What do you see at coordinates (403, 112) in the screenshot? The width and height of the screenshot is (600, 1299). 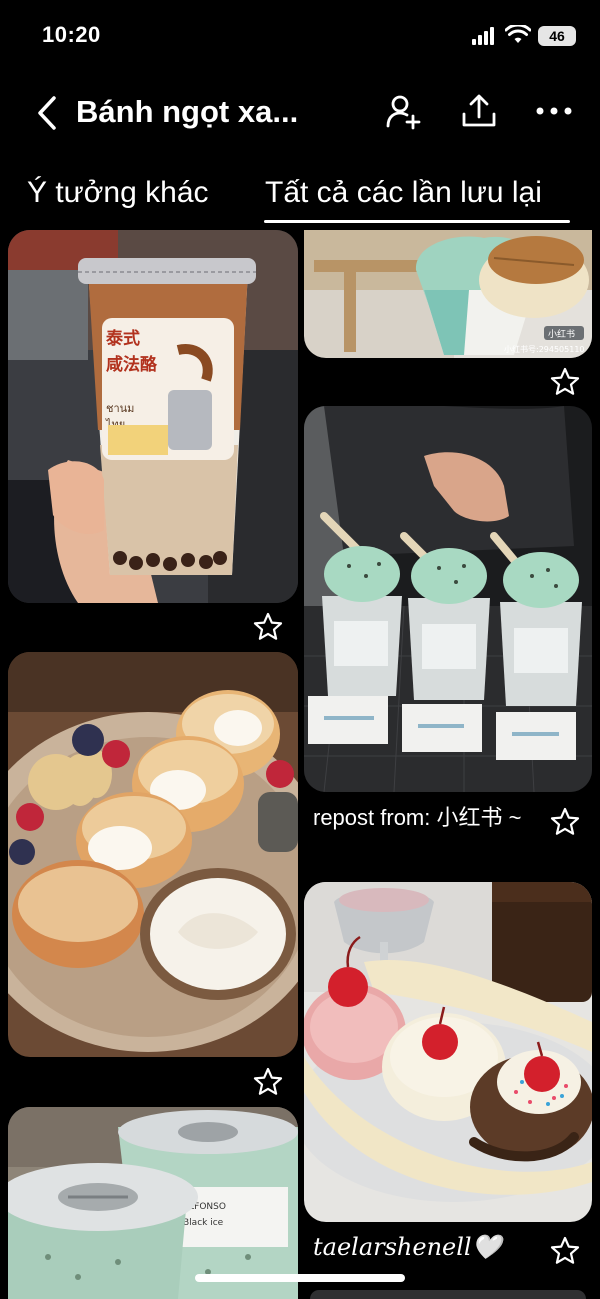 I see `invite-collaborator-icon` at bounding box center [403, 112].